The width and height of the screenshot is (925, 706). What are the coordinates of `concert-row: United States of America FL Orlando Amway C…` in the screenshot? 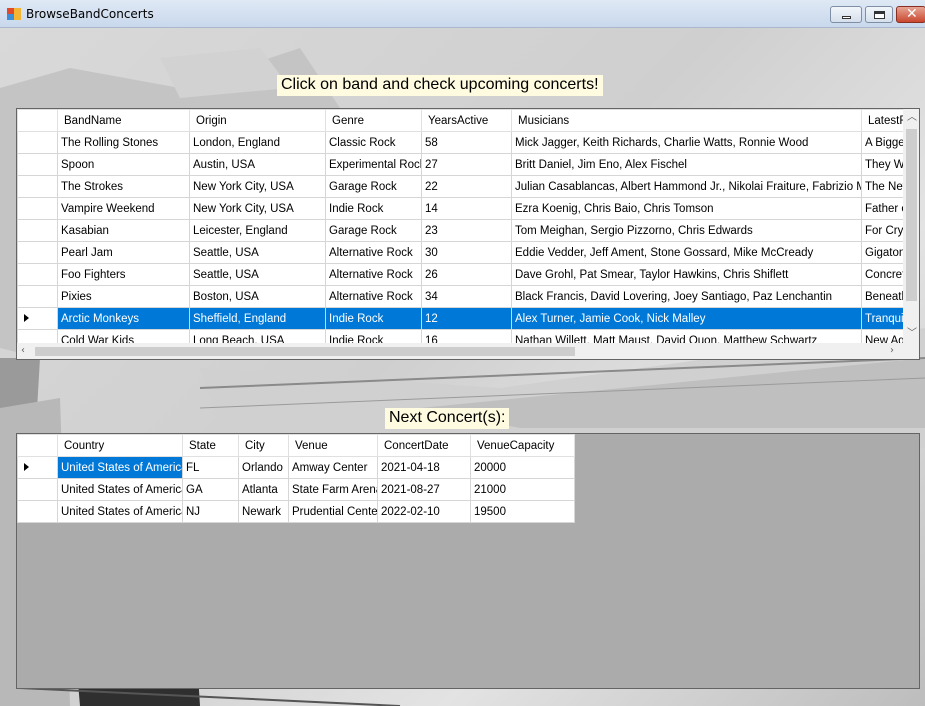 It's located at (296, 467).